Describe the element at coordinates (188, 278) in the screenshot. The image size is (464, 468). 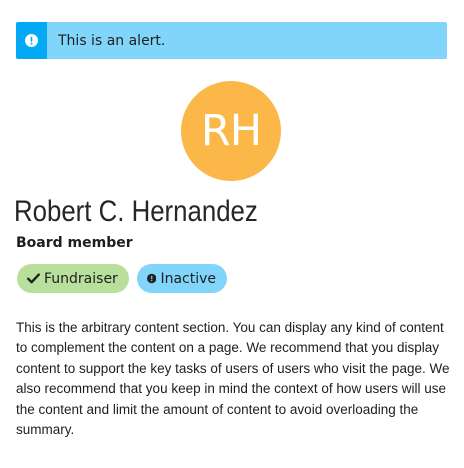
I see `badge-label: Inactive` at that location.